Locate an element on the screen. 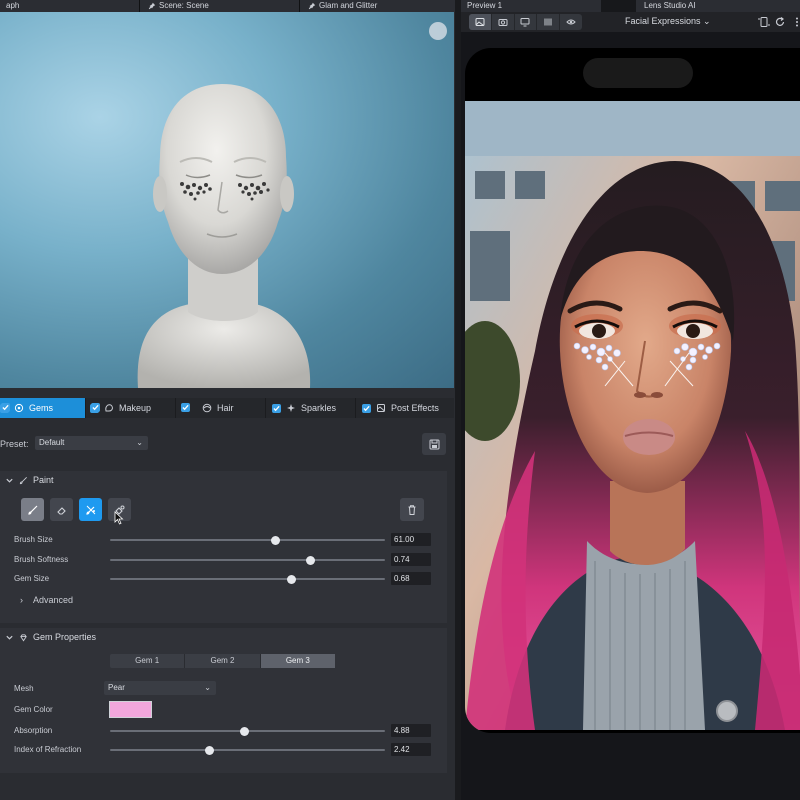  clear-paint-button is located at coordinates (412, 509).